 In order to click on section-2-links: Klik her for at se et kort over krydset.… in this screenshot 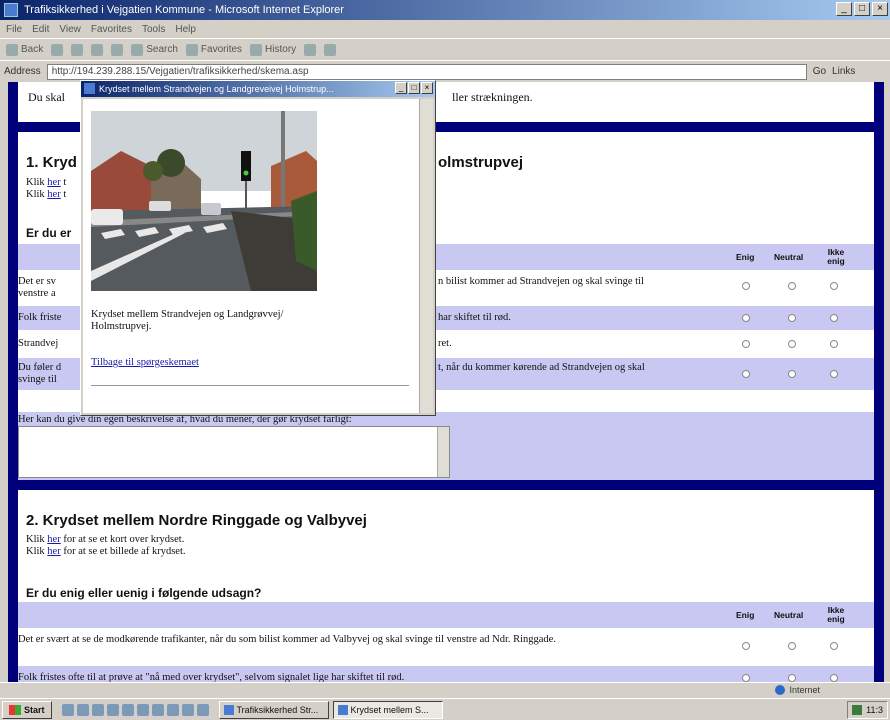, I will do `click(106, 545)`.